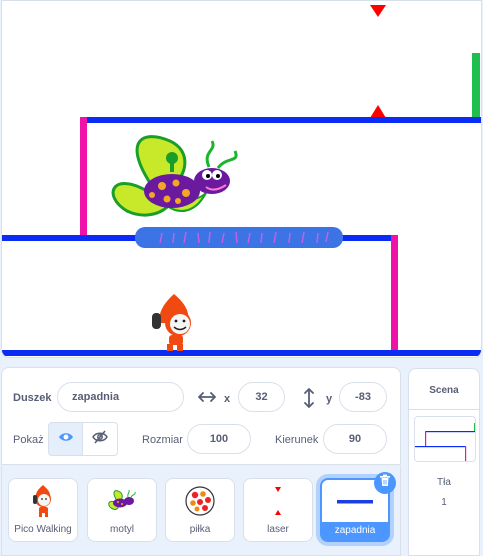 This screenshot has width=483, height=556. I want to click on upper-wall, so click(83, 177).